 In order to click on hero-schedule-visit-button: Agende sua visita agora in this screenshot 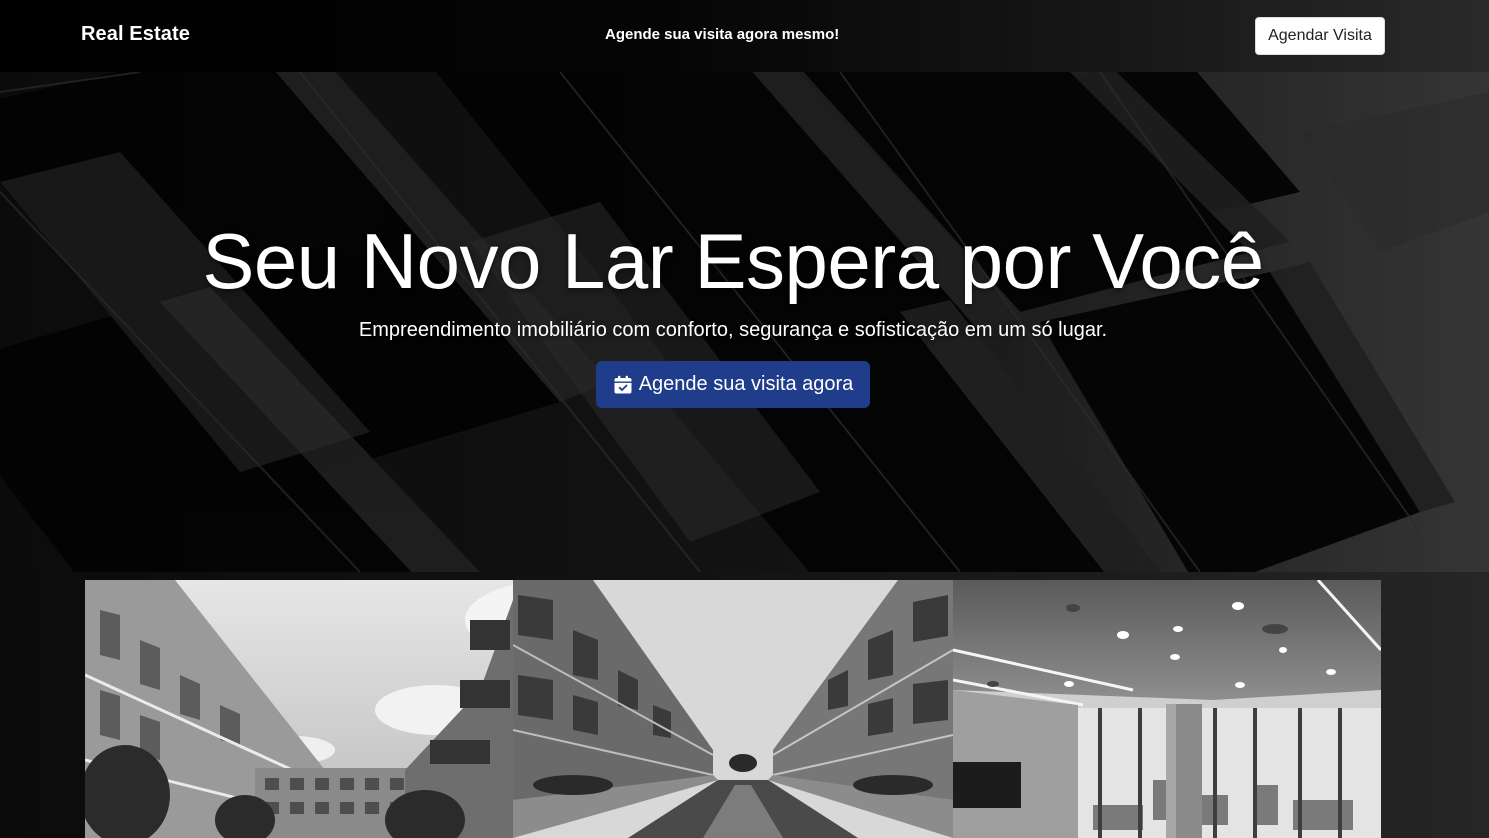, I will do `click(733, 384)`.